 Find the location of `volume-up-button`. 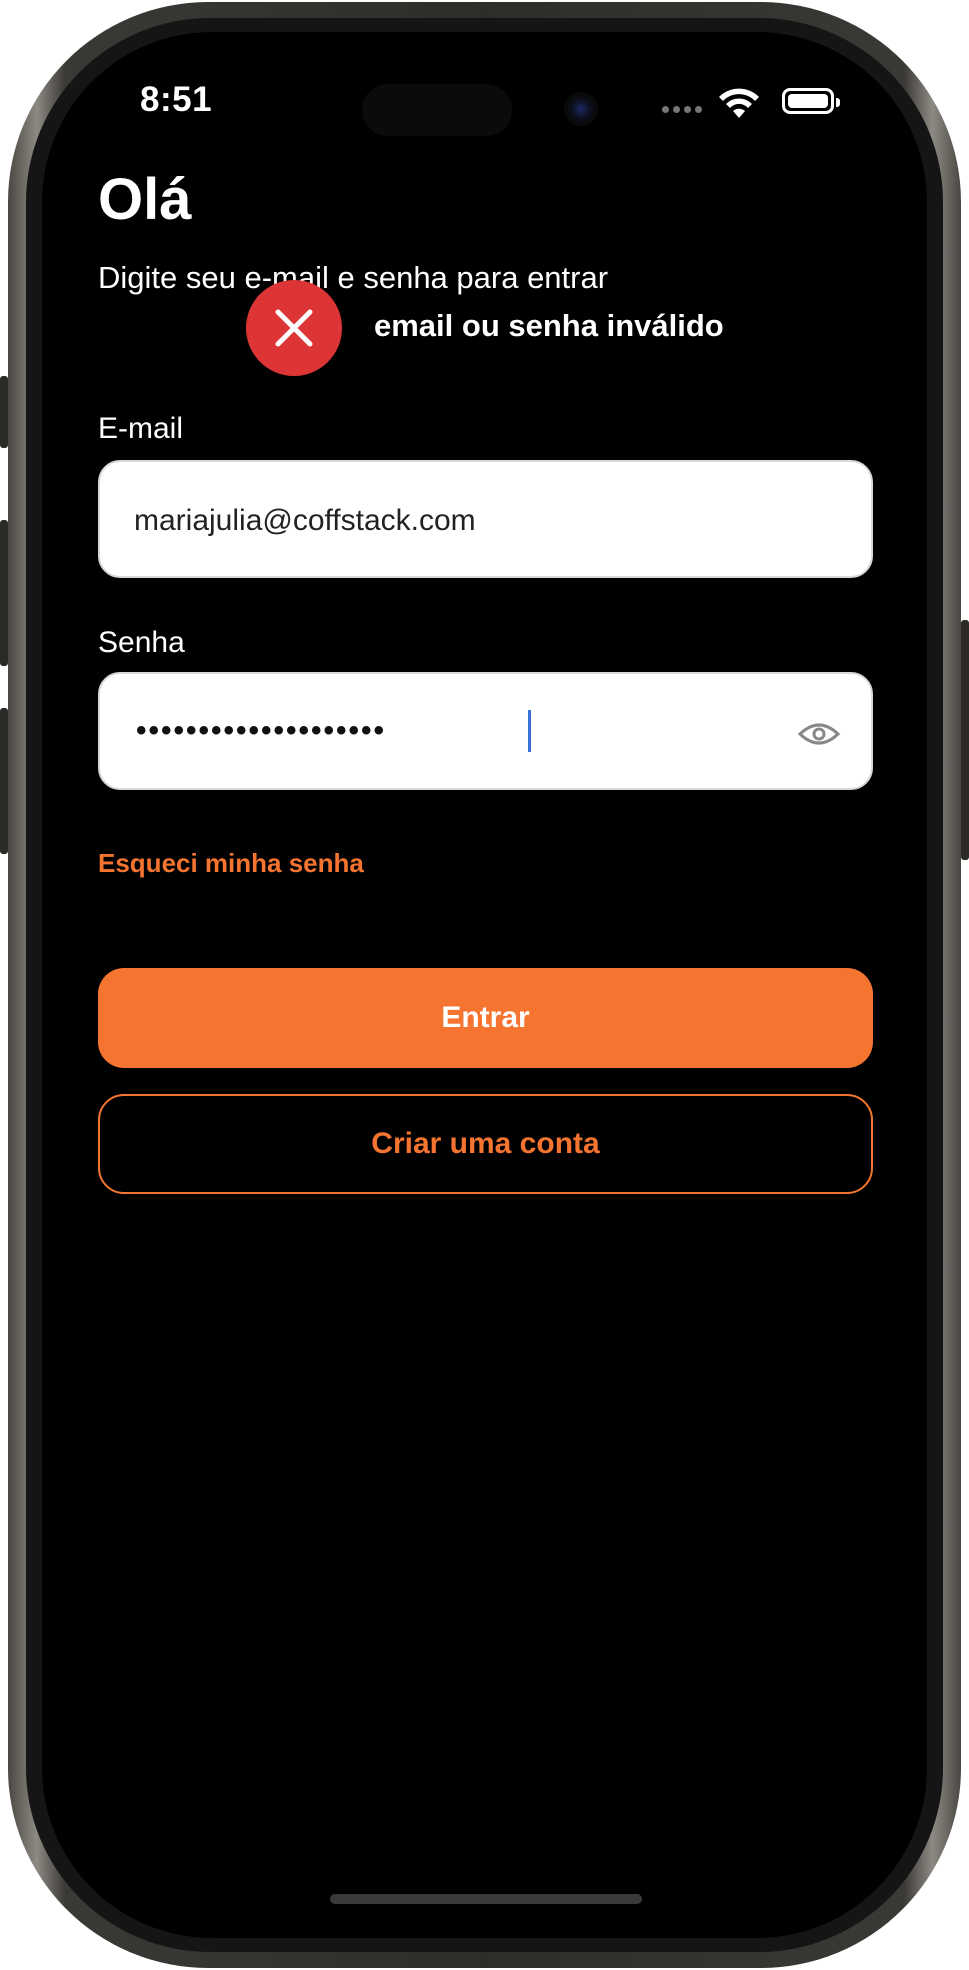

volume-up-button is located at coordinates (4, 593).